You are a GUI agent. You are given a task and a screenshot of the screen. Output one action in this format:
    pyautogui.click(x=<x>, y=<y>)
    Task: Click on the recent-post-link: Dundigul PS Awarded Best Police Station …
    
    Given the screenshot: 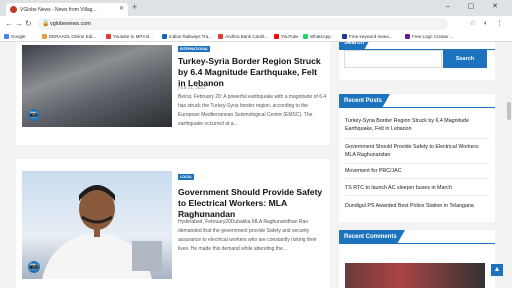 What is the action you would take?
    pyautogui.click(x=417, y=206)
    